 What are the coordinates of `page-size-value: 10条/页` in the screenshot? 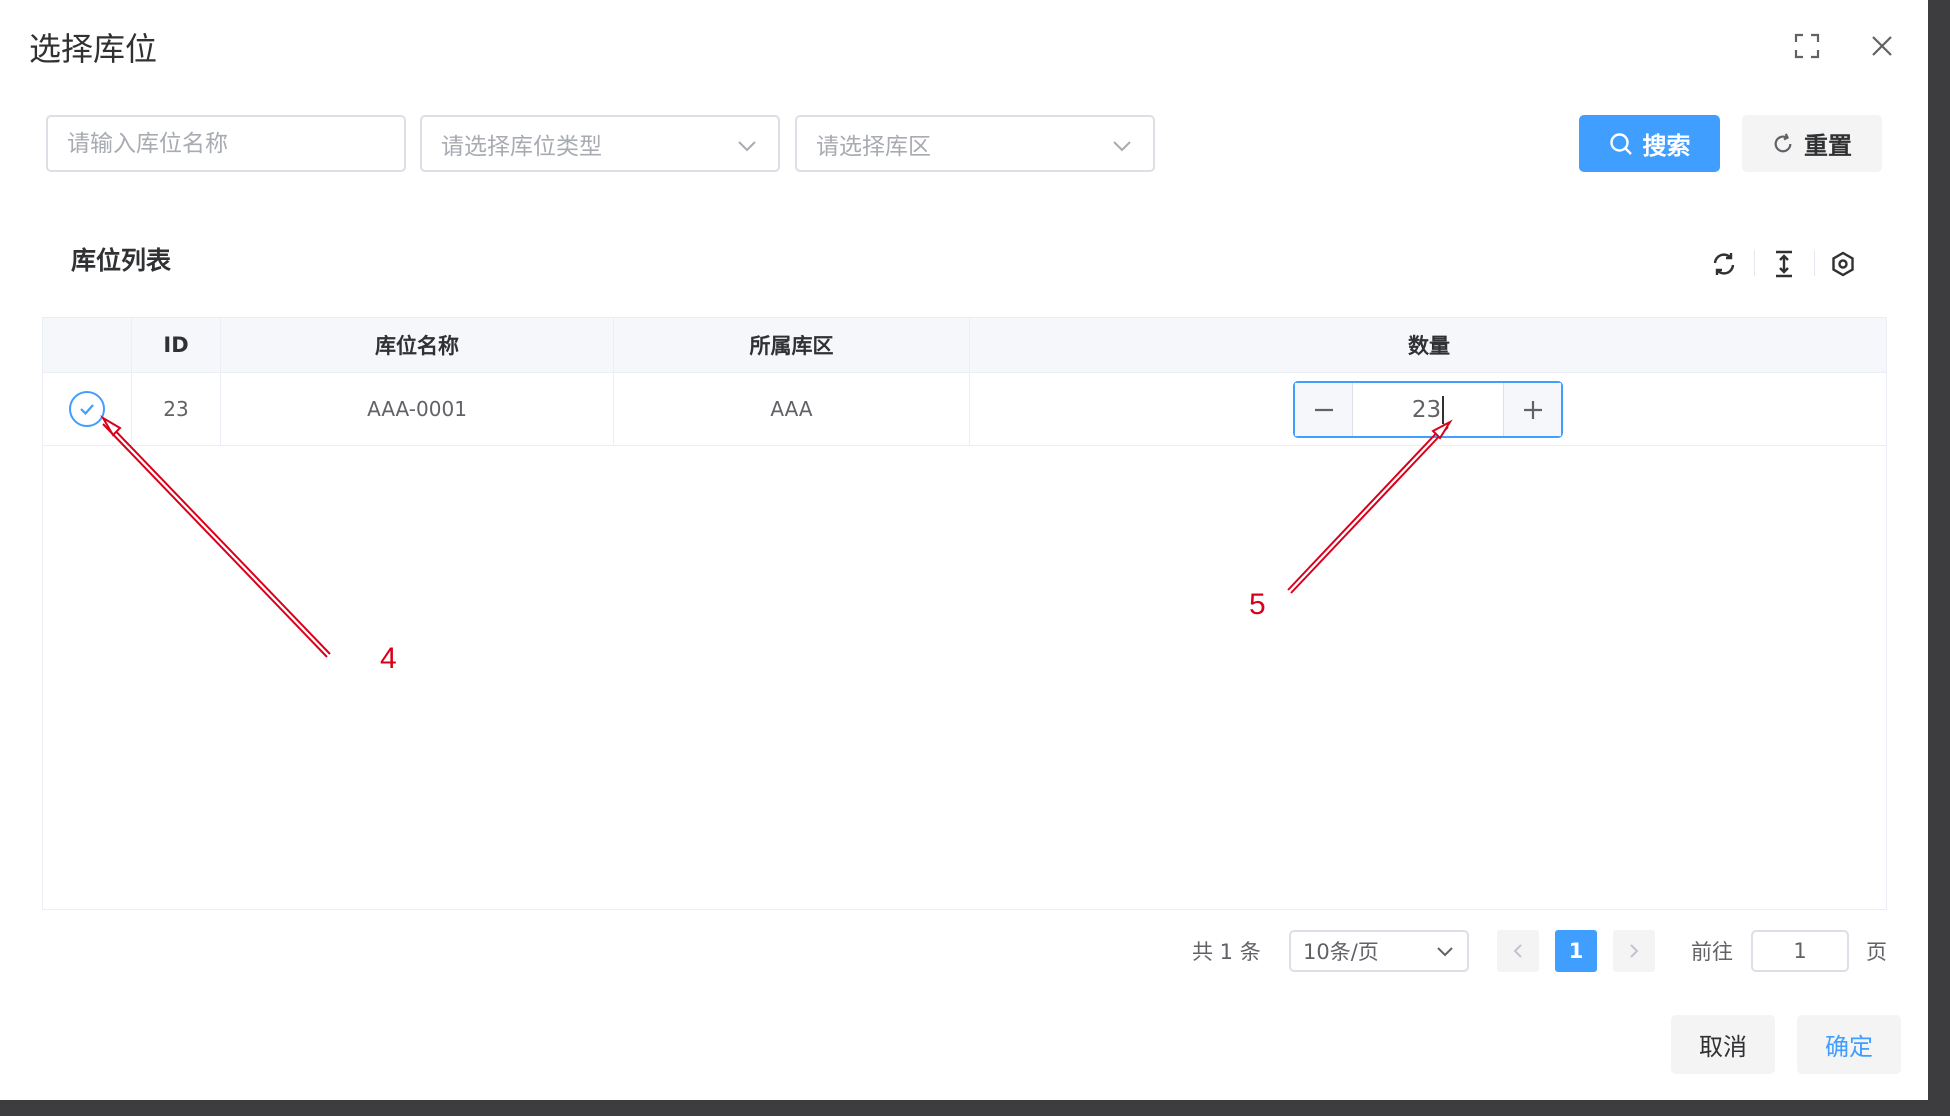 It's located at (1341, 952).